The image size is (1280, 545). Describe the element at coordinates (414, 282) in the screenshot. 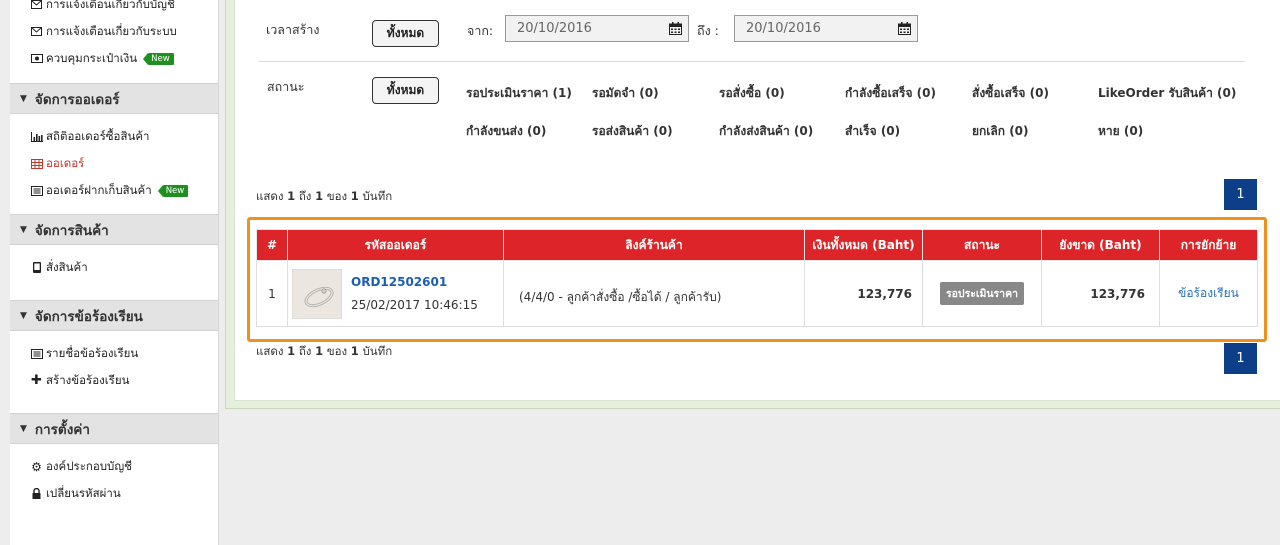

I see `order-id-link: ORD12502601` at that location.